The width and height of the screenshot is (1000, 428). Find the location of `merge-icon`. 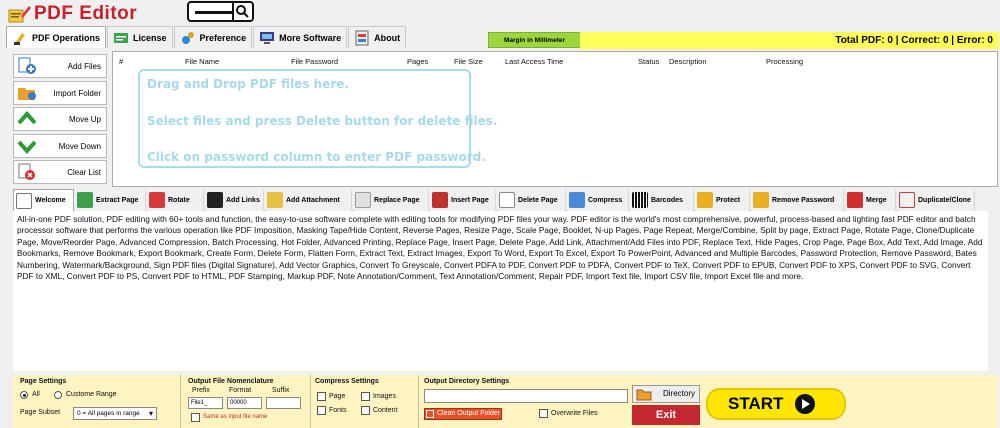

merge-icon is located at coordinates (855, 200).